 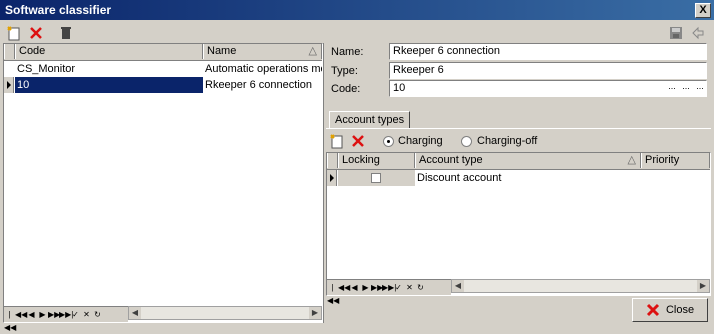 I want to click on new-document-icon, so click(x=14, y=33).